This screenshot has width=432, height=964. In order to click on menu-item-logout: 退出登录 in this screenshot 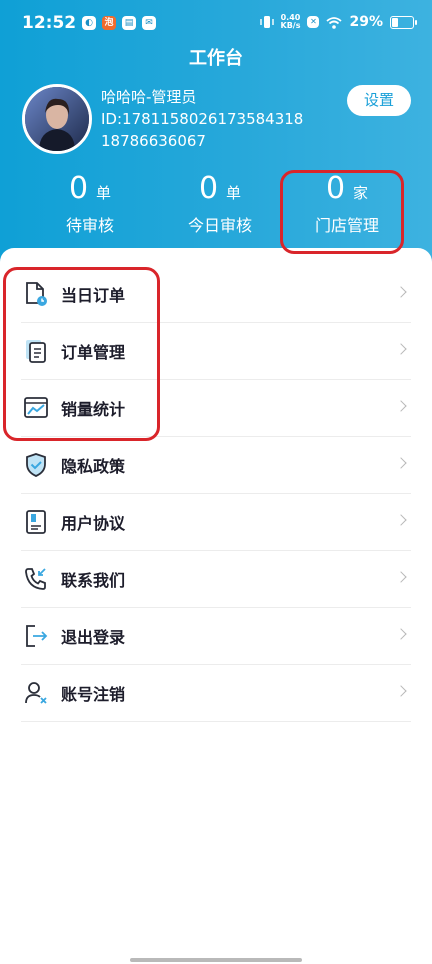, I will do `click(216, 636)`.